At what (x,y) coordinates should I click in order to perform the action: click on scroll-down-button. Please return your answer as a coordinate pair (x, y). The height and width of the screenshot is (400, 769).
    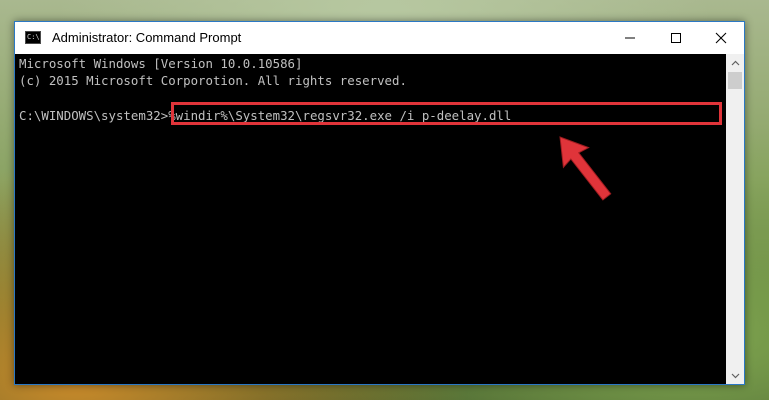
    Looking at the image, I should click on (735, 375).